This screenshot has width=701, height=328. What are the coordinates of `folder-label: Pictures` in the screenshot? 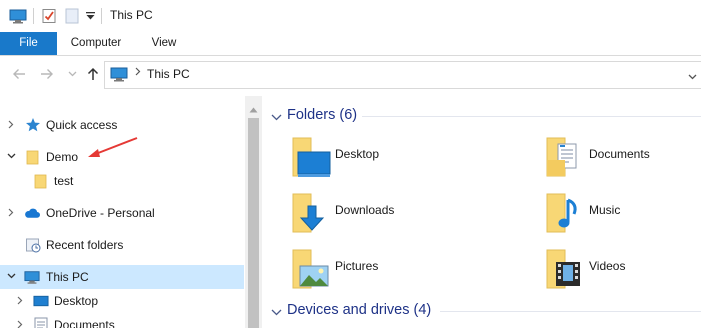 It's located at (357, 266).